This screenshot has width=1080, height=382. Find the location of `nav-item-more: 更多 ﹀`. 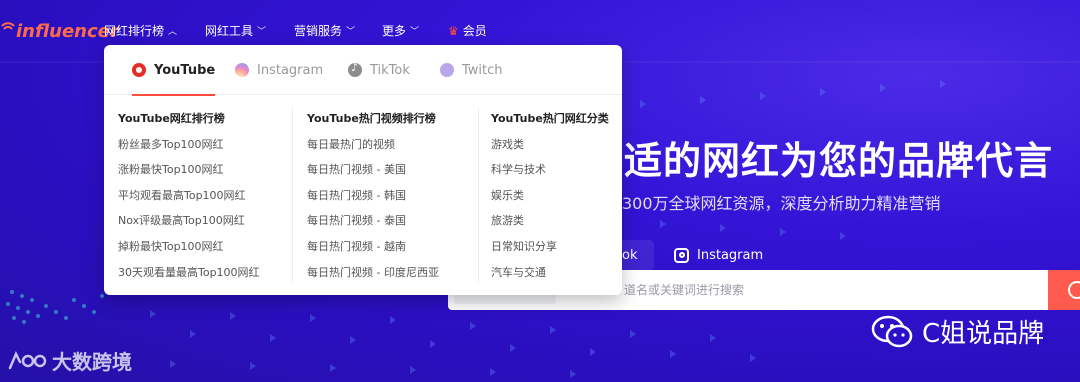

nav-item-more: 更多 ﹀ is located at coordinates (400, 30).